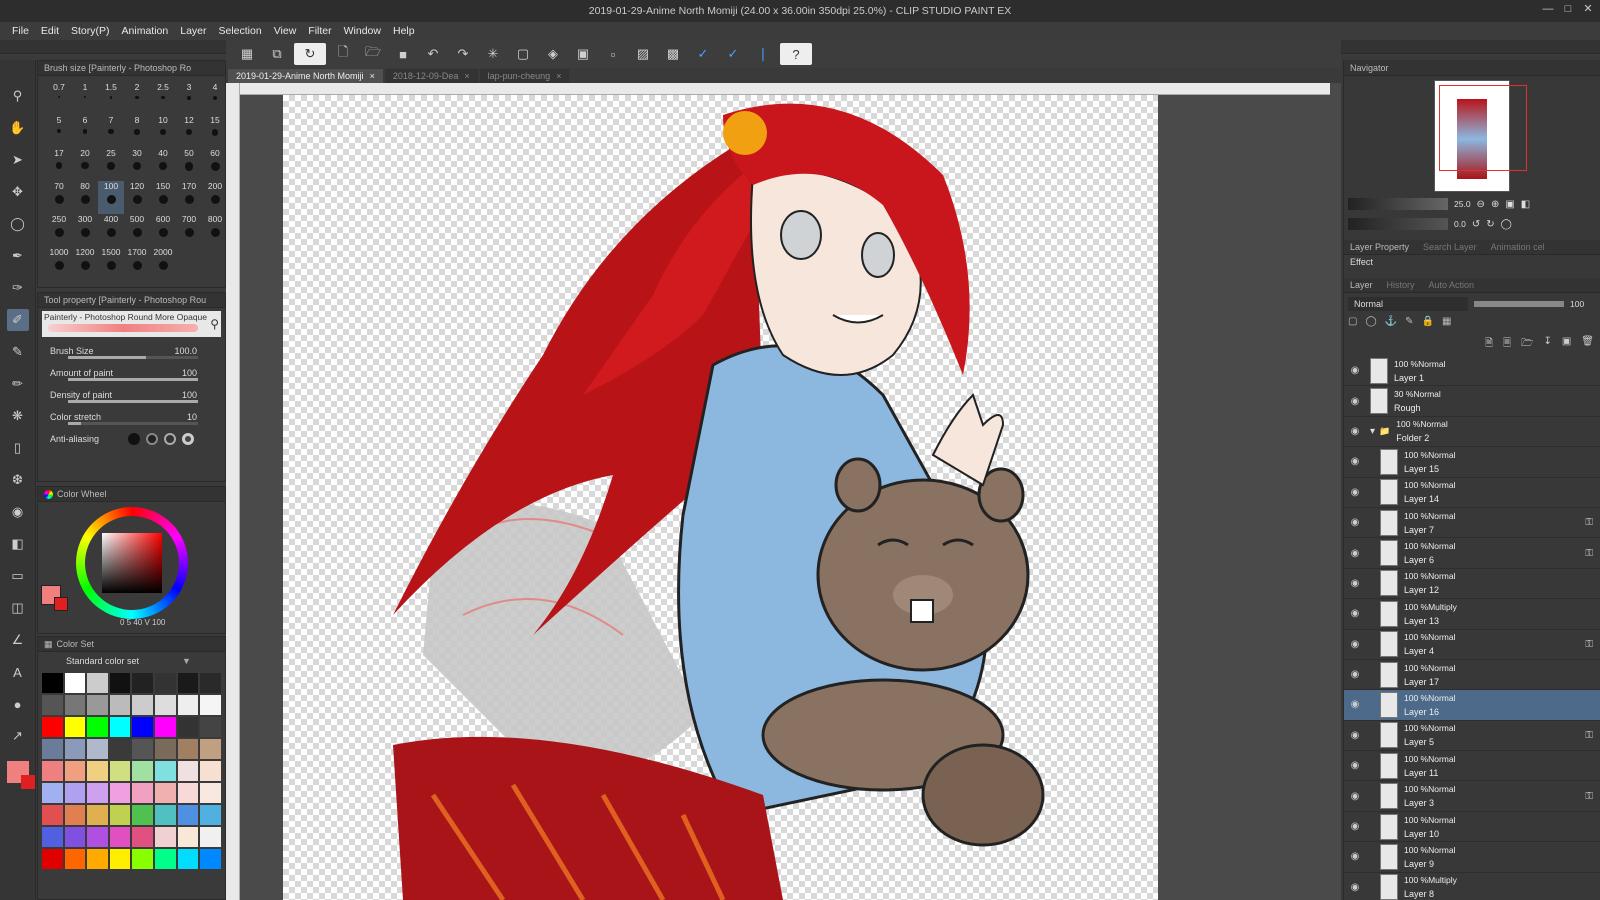 The image size is (1600, 900). What do you see at coordinates (1566, 345) in the screenshot?
I see `mask-icon: ▣` at bounding box center [1566, 345].